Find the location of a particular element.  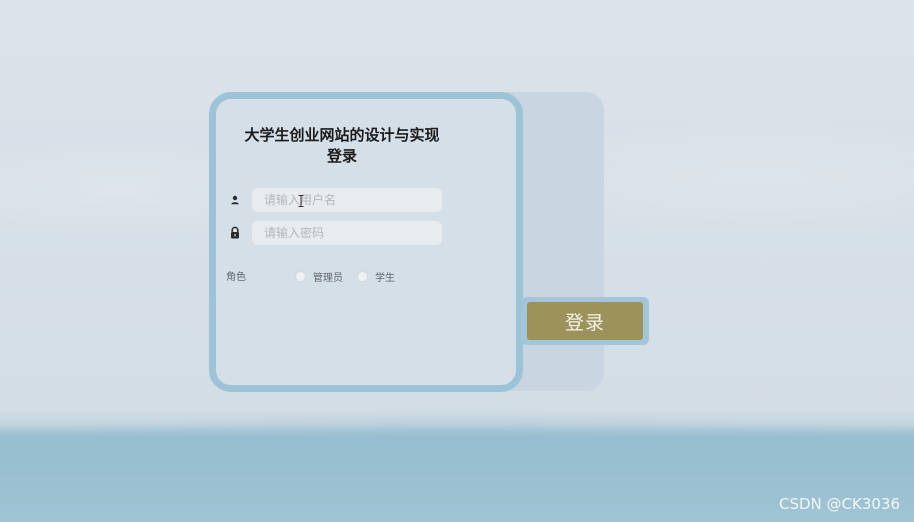

username-input is located at coordinates (347, 200).